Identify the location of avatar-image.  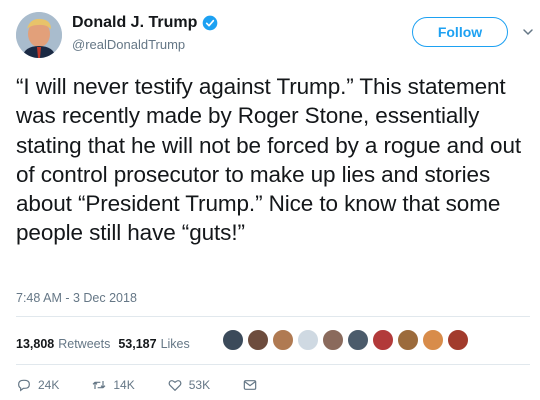
(39, 35).